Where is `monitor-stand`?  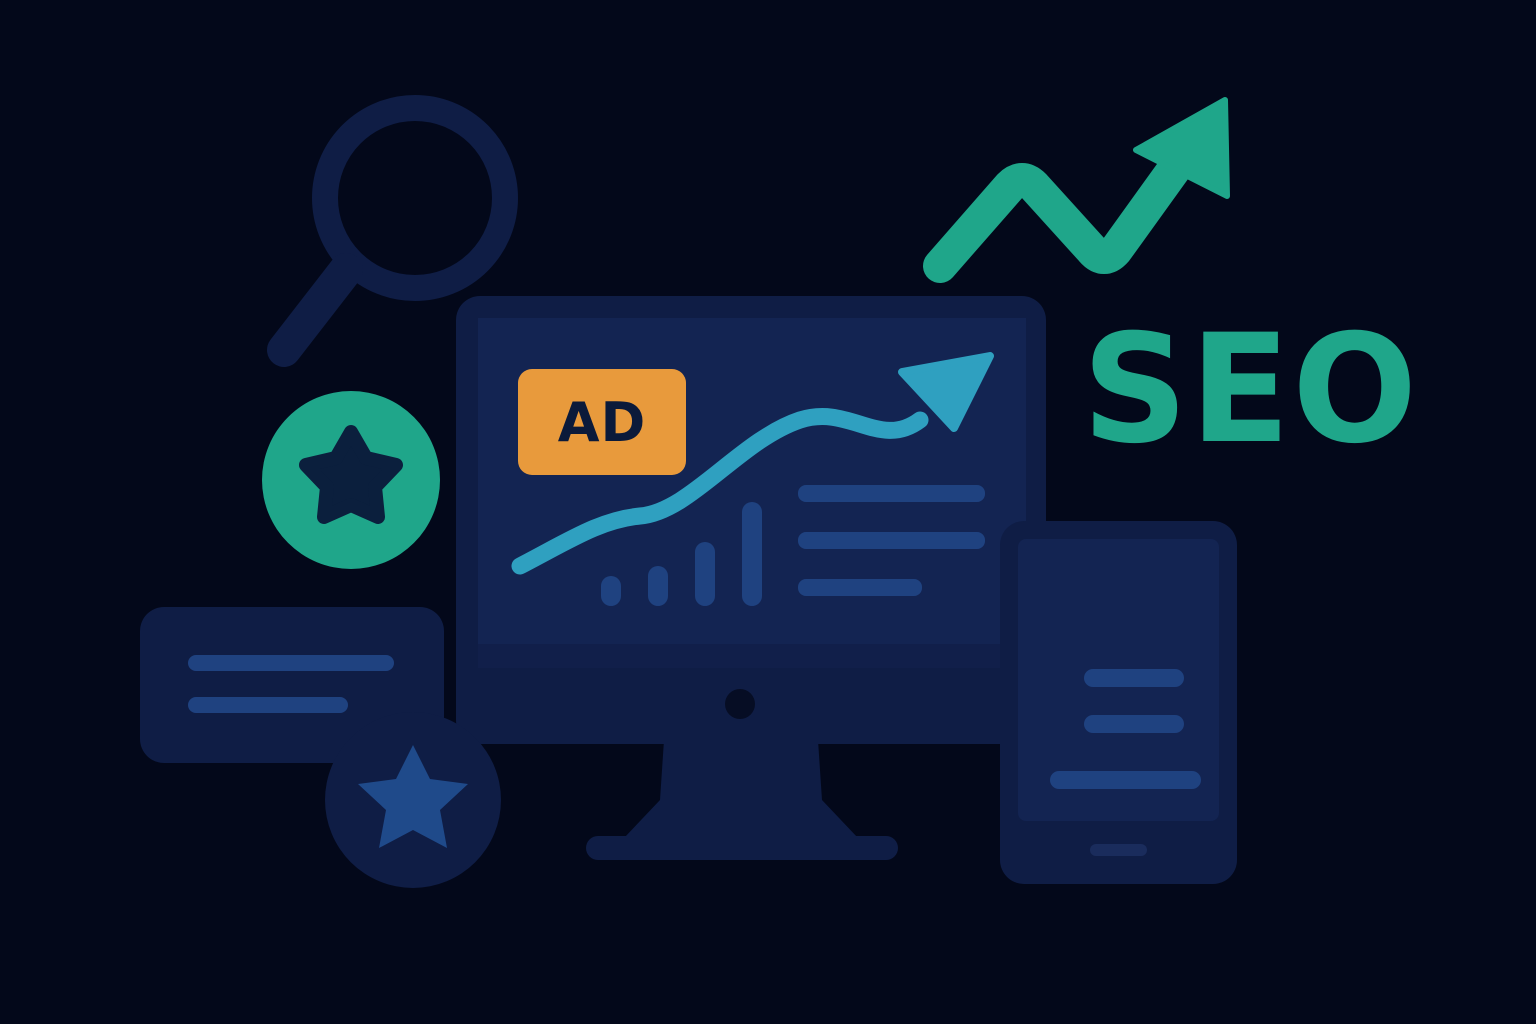
monitor-stand is located at coordinates (742, 800).